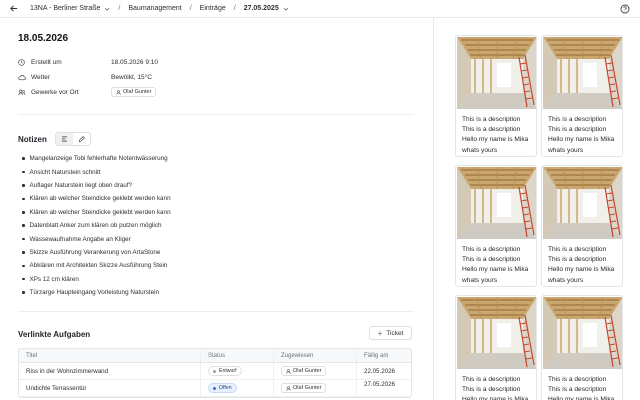  I want to click on person-chip: Olaf Gunter, so click(134, 92).